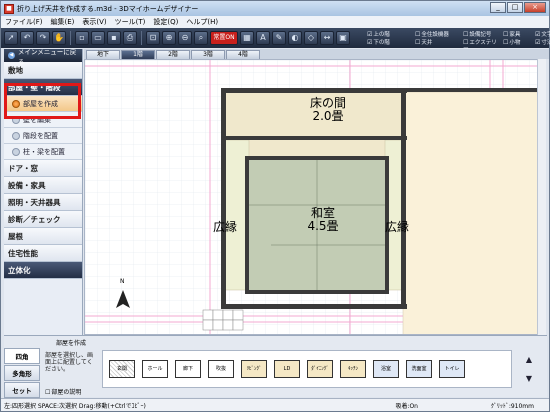 This screenshot has height=412, width=550. I want to click on sidebar-item-9: 診断／チェック, so click(43, 219).